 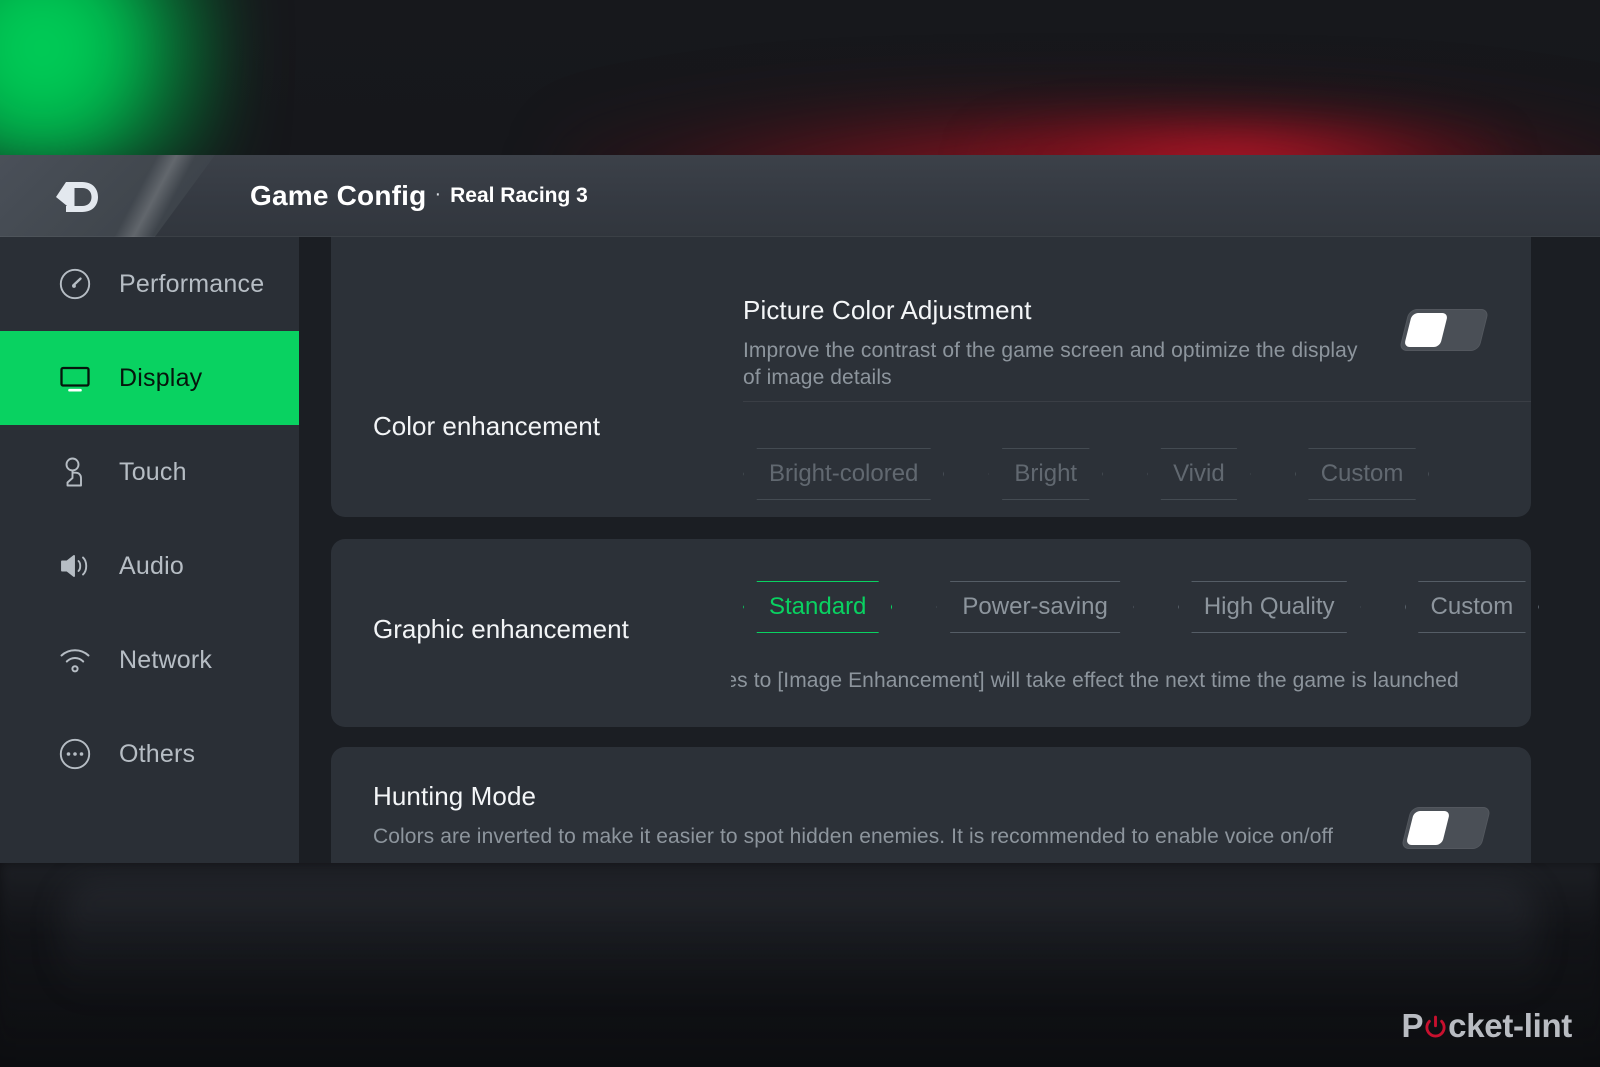 What do you see at coordinates (120, 90) in the screenshot?
I see `green-glow` at bounding box center [120, 90].